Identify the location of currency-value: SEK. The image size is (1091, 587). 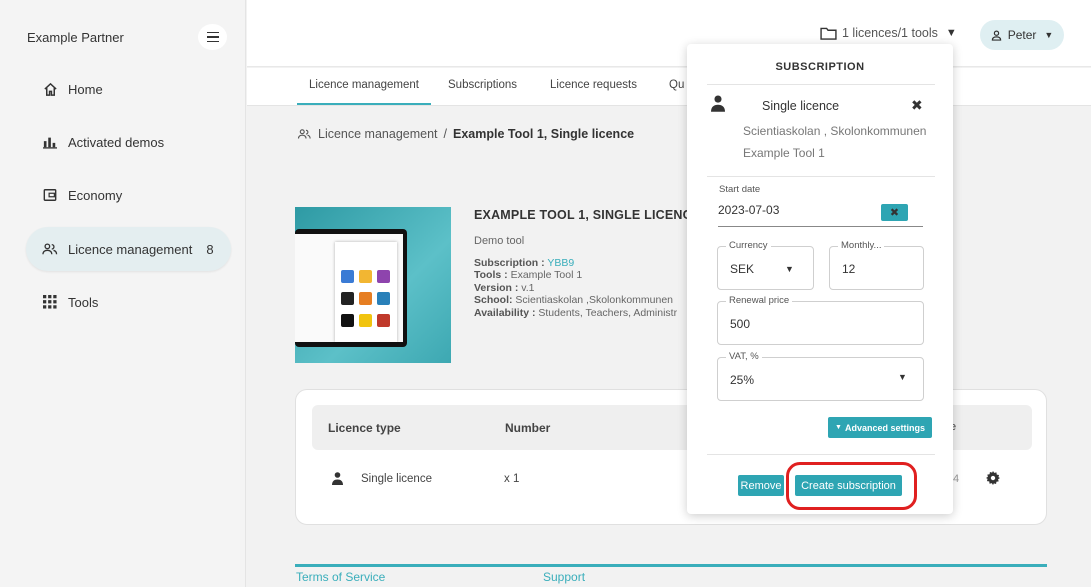
(742, 269).